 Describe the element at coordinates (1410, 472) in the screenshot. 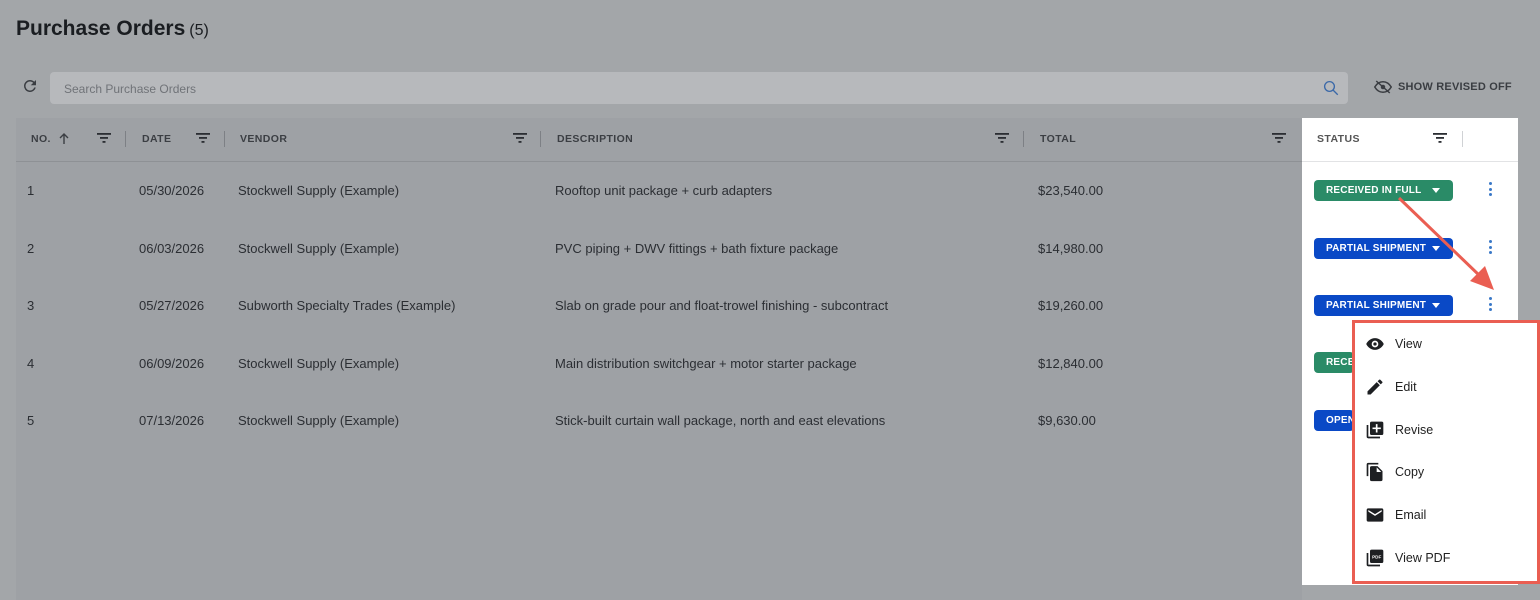

I see `menu-item-label: Copy` at that location.